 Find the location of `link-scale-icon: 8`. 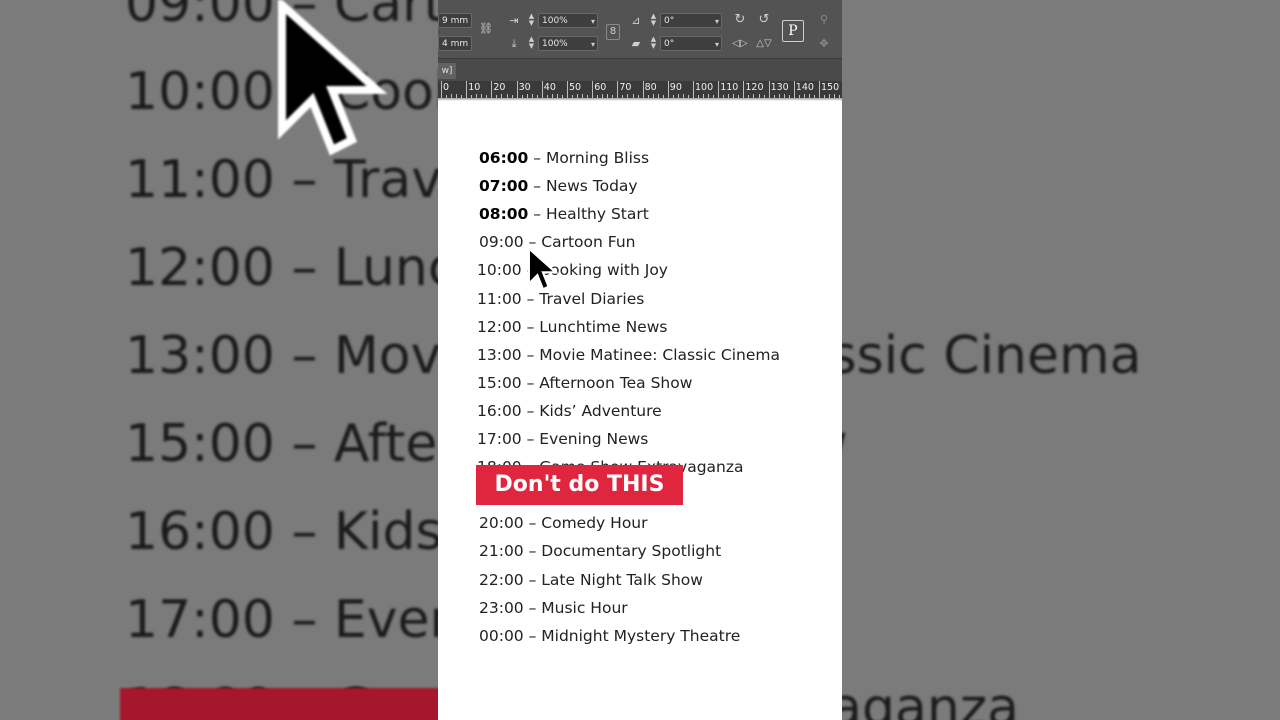

link-scale-icon: 8 is located at coordinates (613, 32).